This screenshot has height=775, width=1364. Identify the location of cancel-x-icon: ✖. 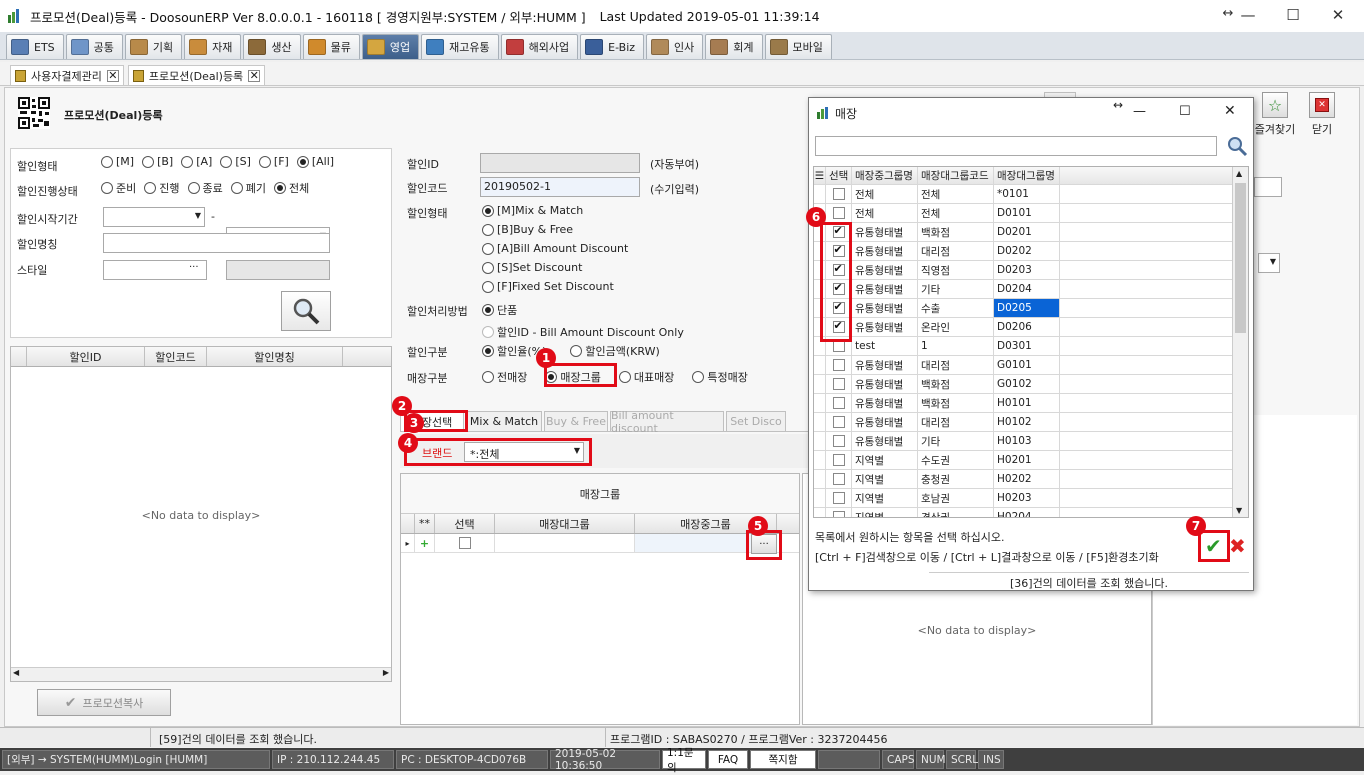
(1237, 546).